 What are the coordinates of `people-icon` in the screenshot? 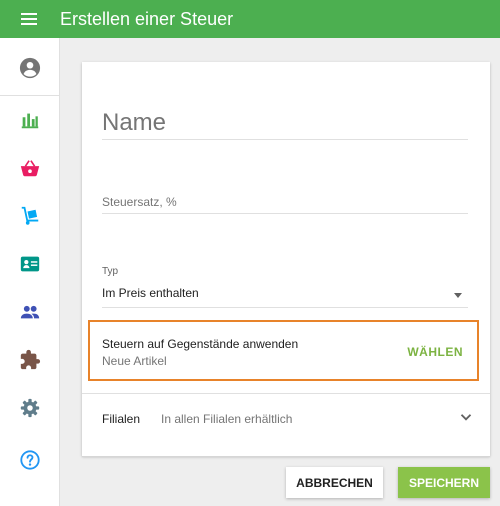 It's located at (30, 312).